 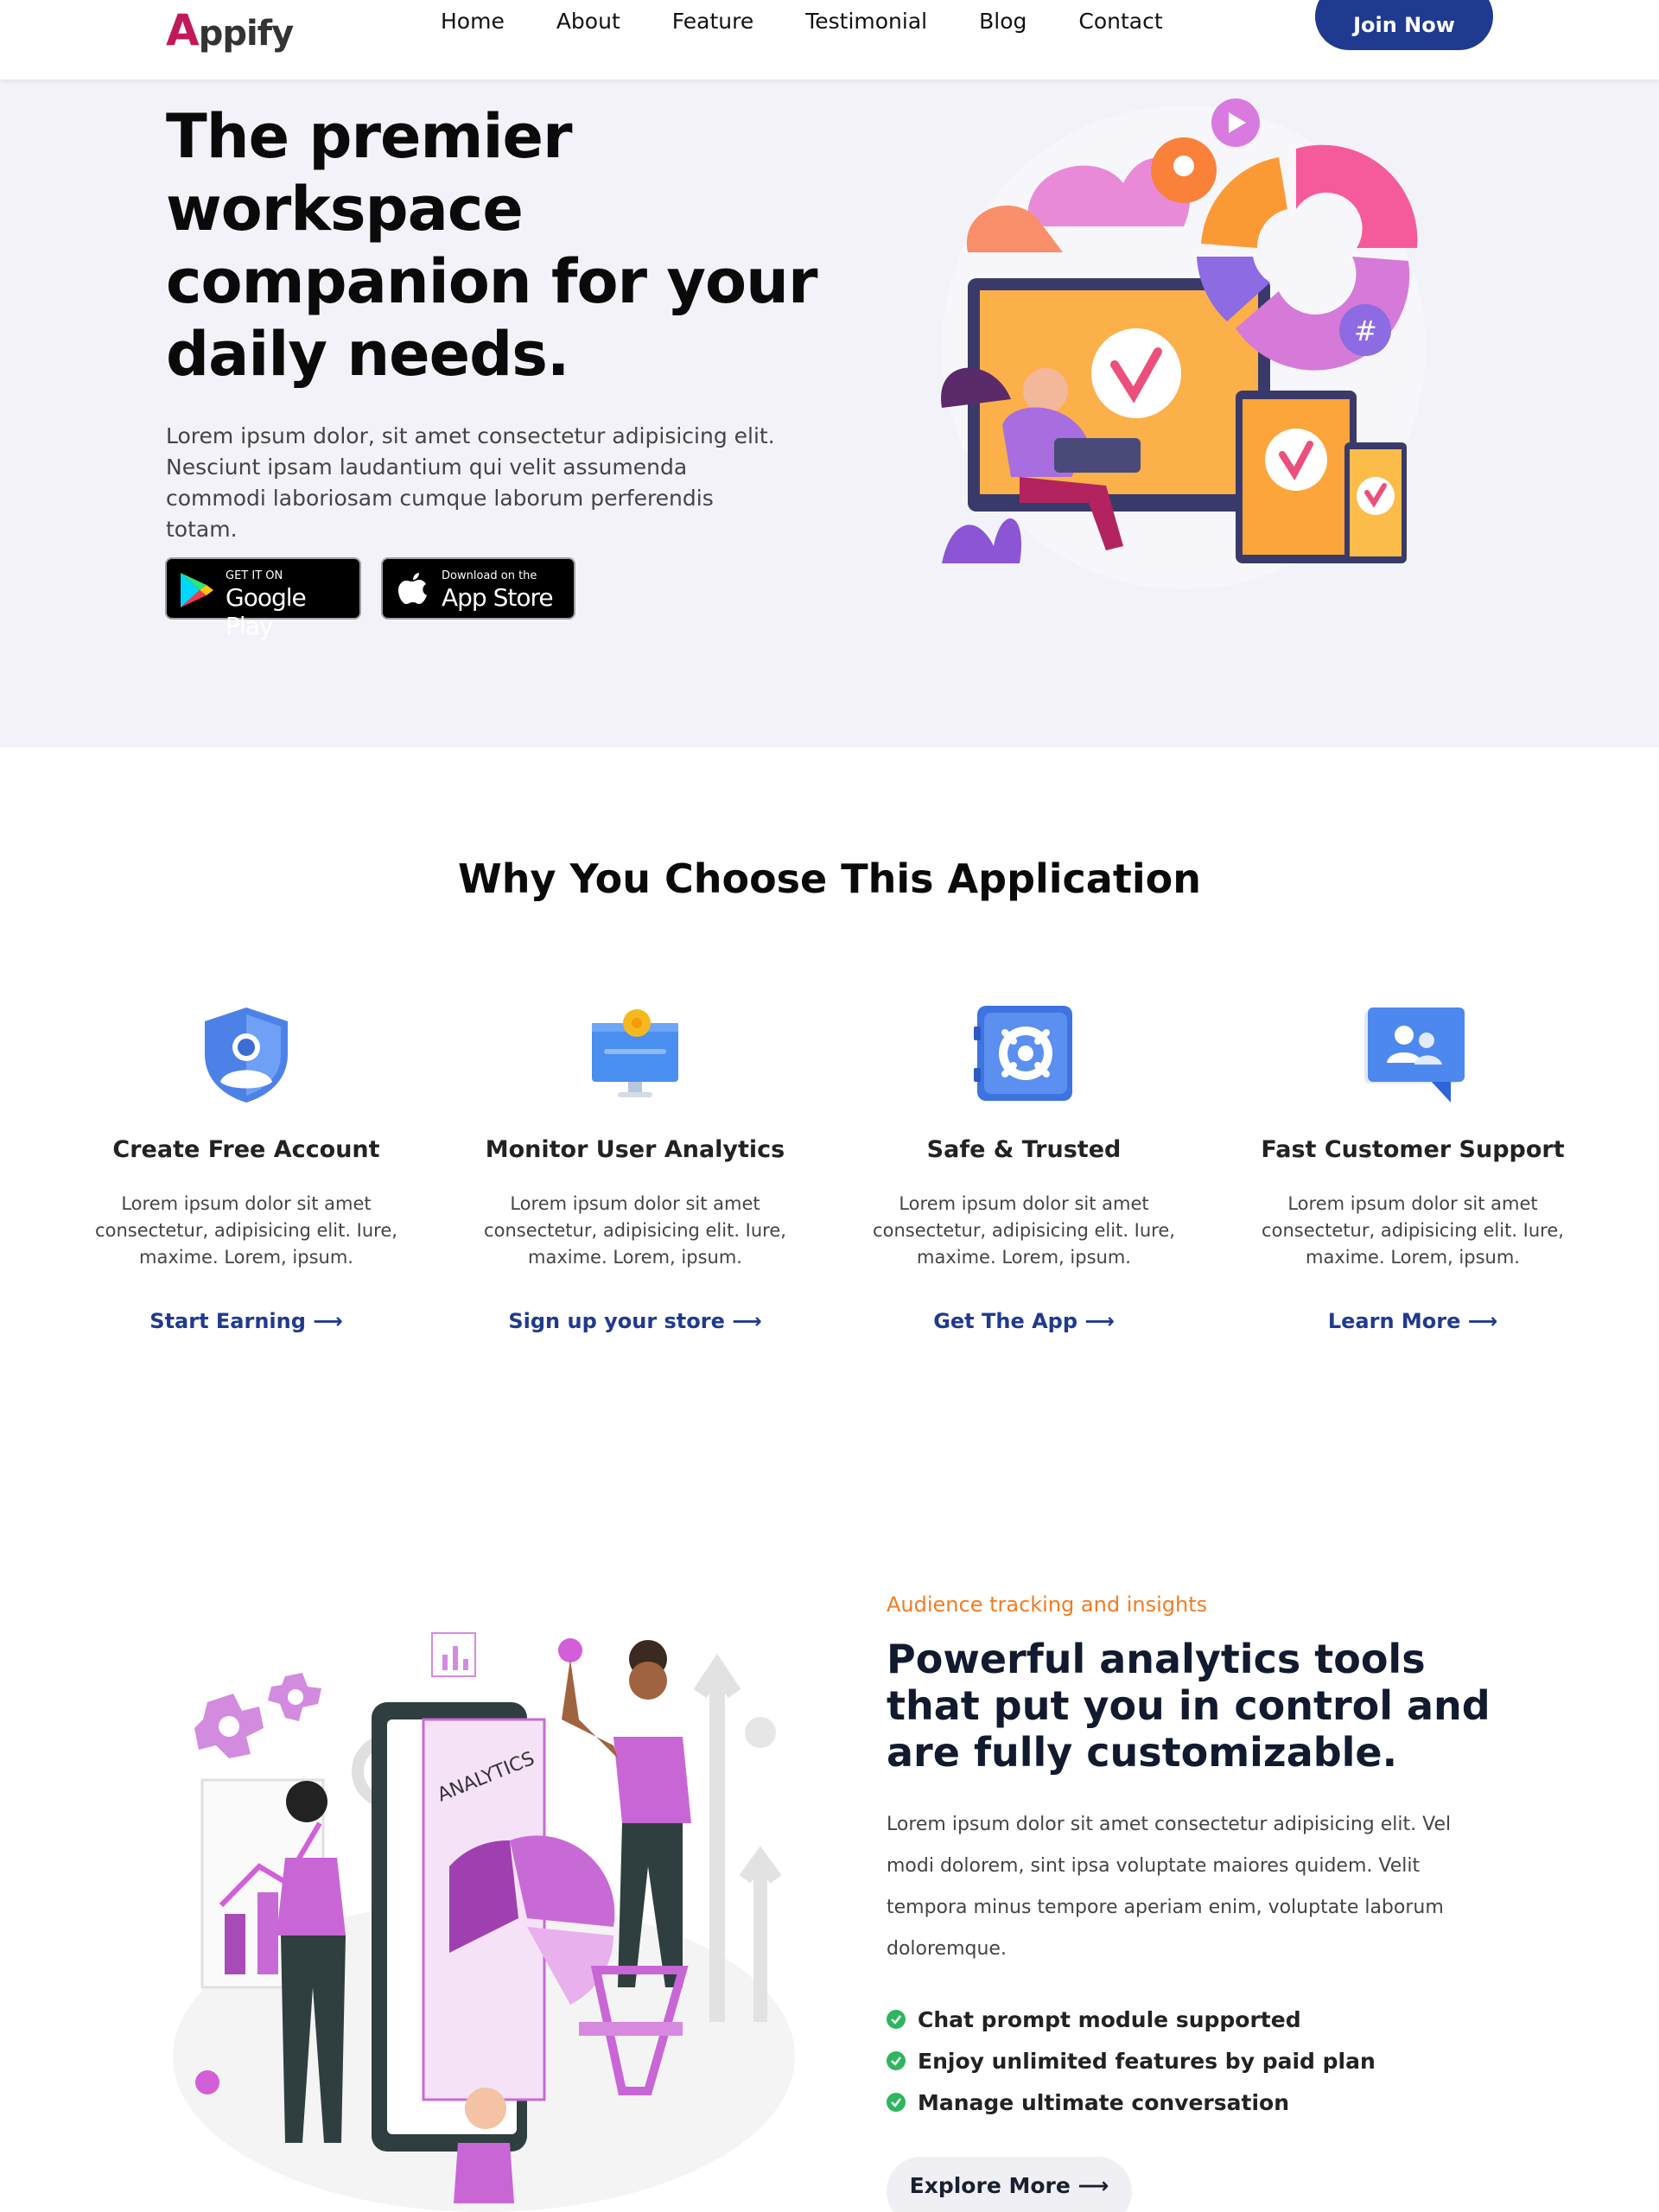 What do you see at coordinates (266, 611) in the screenshot?
I see `google-play-big: Google Play` at bounding box center [266, 611].